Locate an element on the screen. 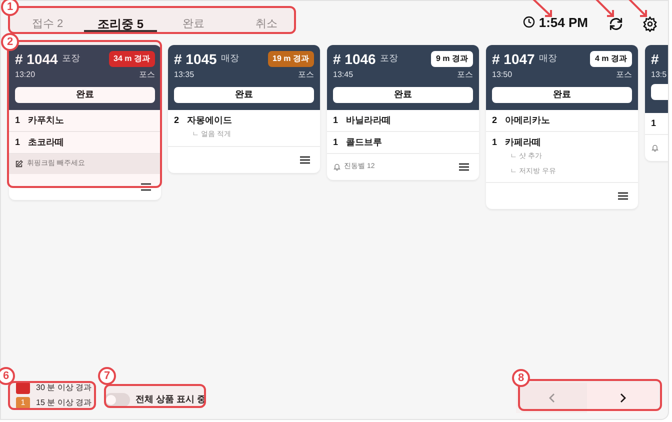 The height and width of the screenshot is (422, 672). item-name: 아메리카노 is located at coordinates (527, 120).